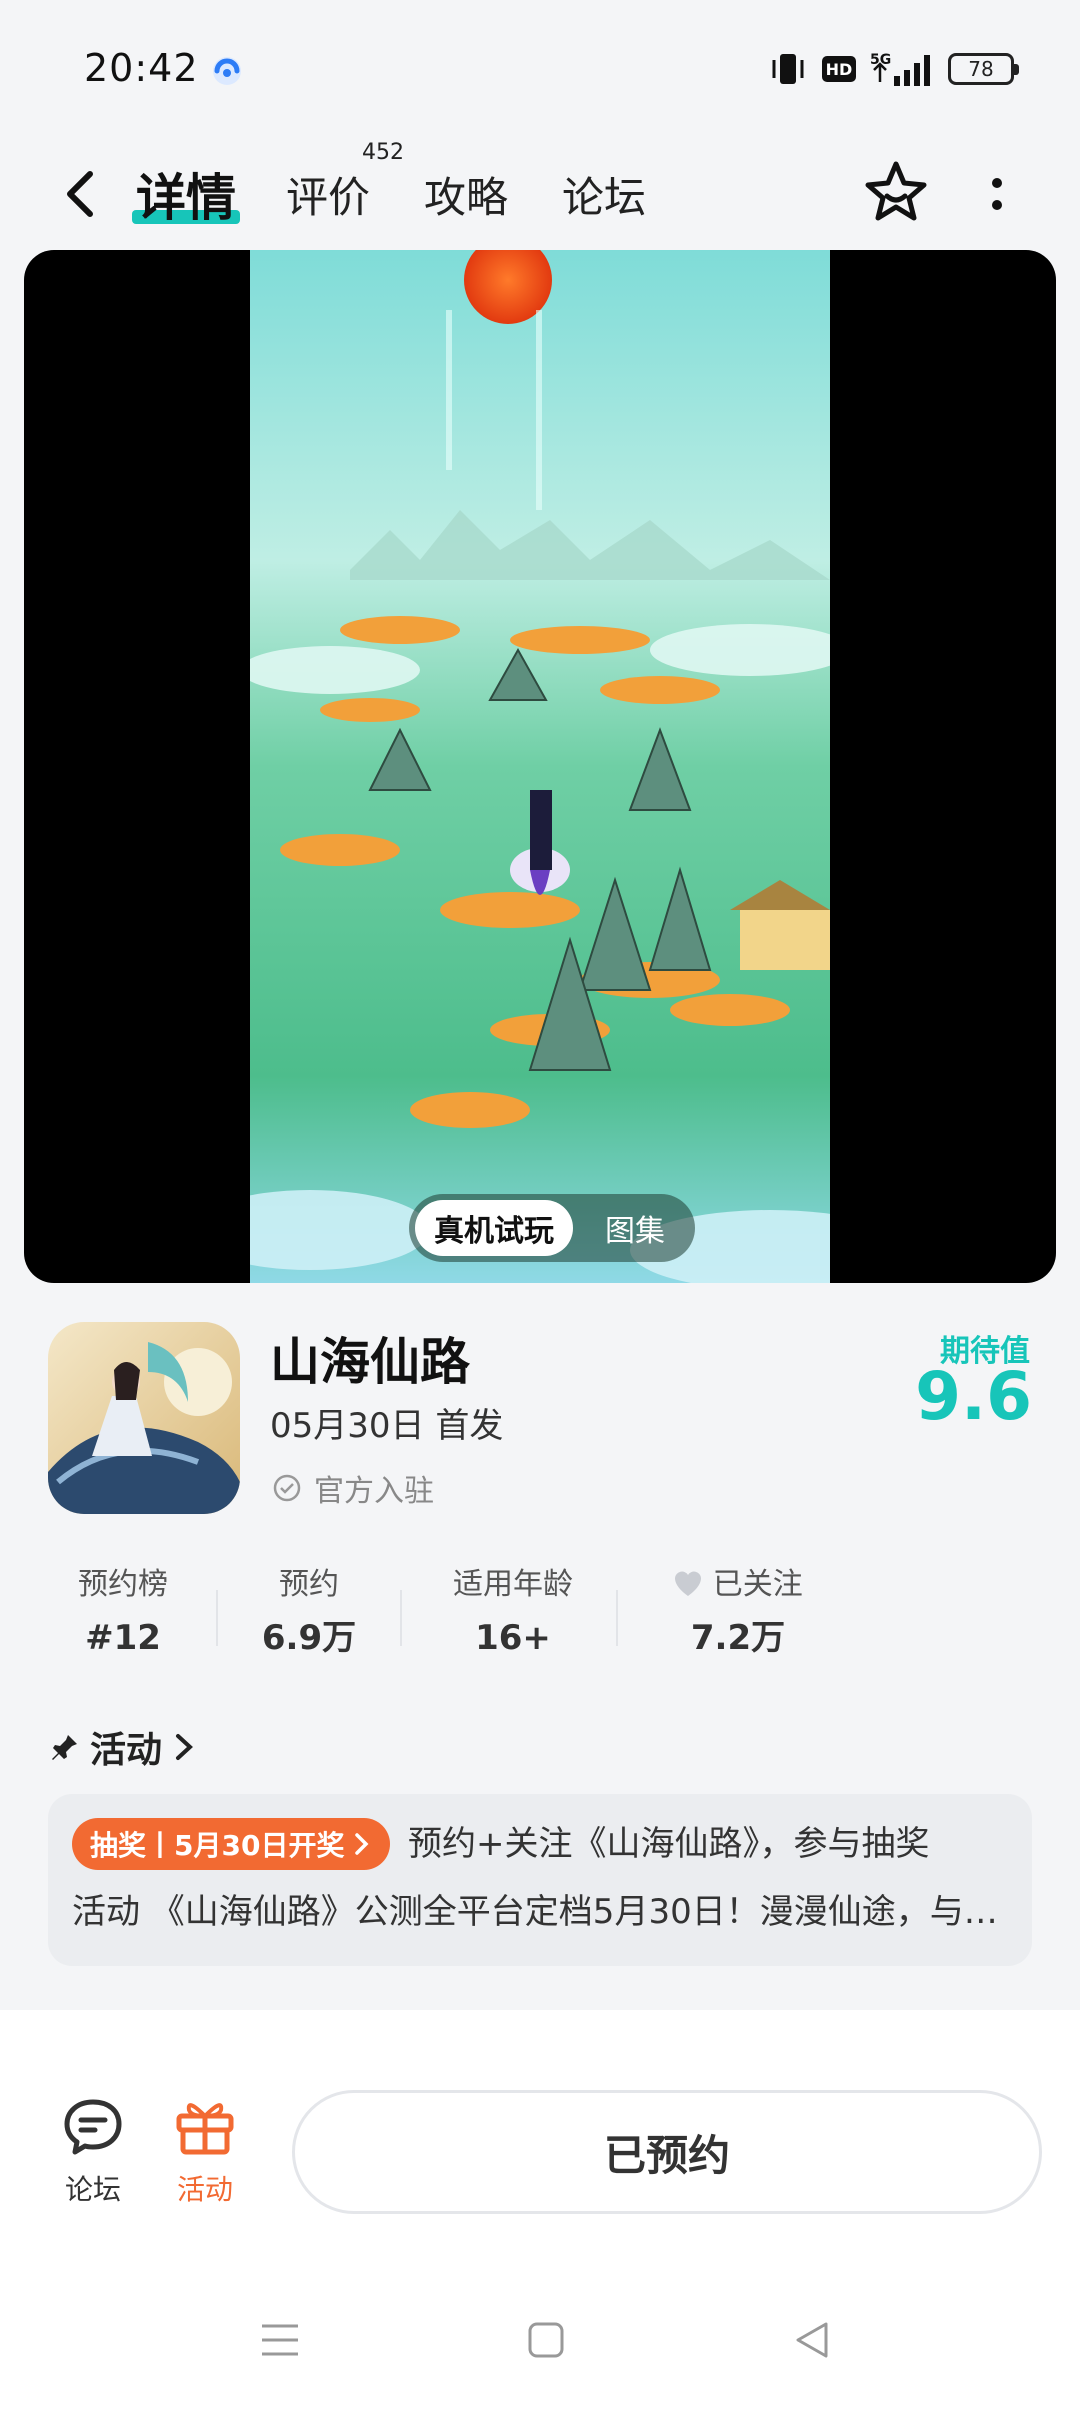 The height and width of the screenshot is (2412, 1080). I want to click on official-label: 官方入驻, so click(374, 1491).